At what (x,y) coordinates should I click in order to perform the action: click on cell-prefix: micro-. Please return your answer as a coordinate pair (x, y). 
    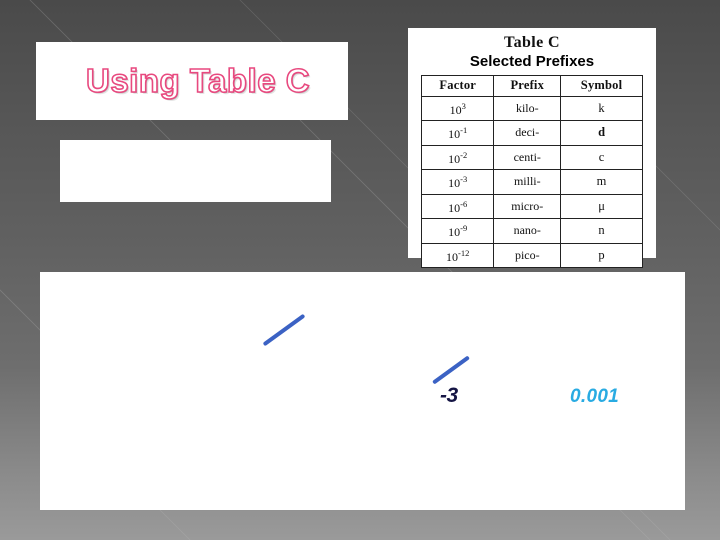
    Looking at the image, I should click on (527, 206).